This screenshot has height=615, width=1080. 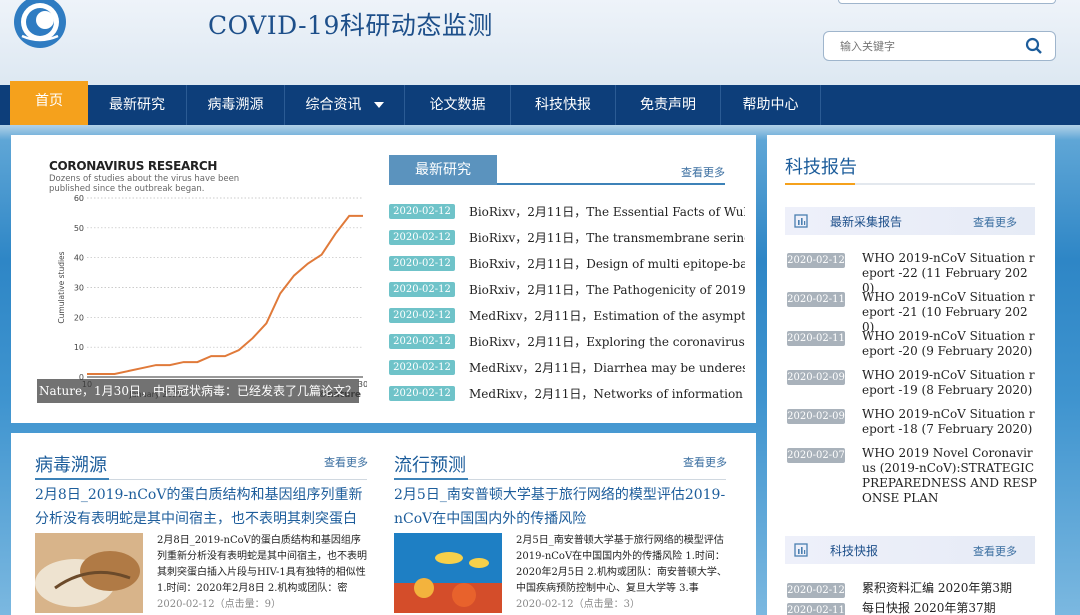 I want to click on nav-label: 科技快报, so click(x=563, y=105).